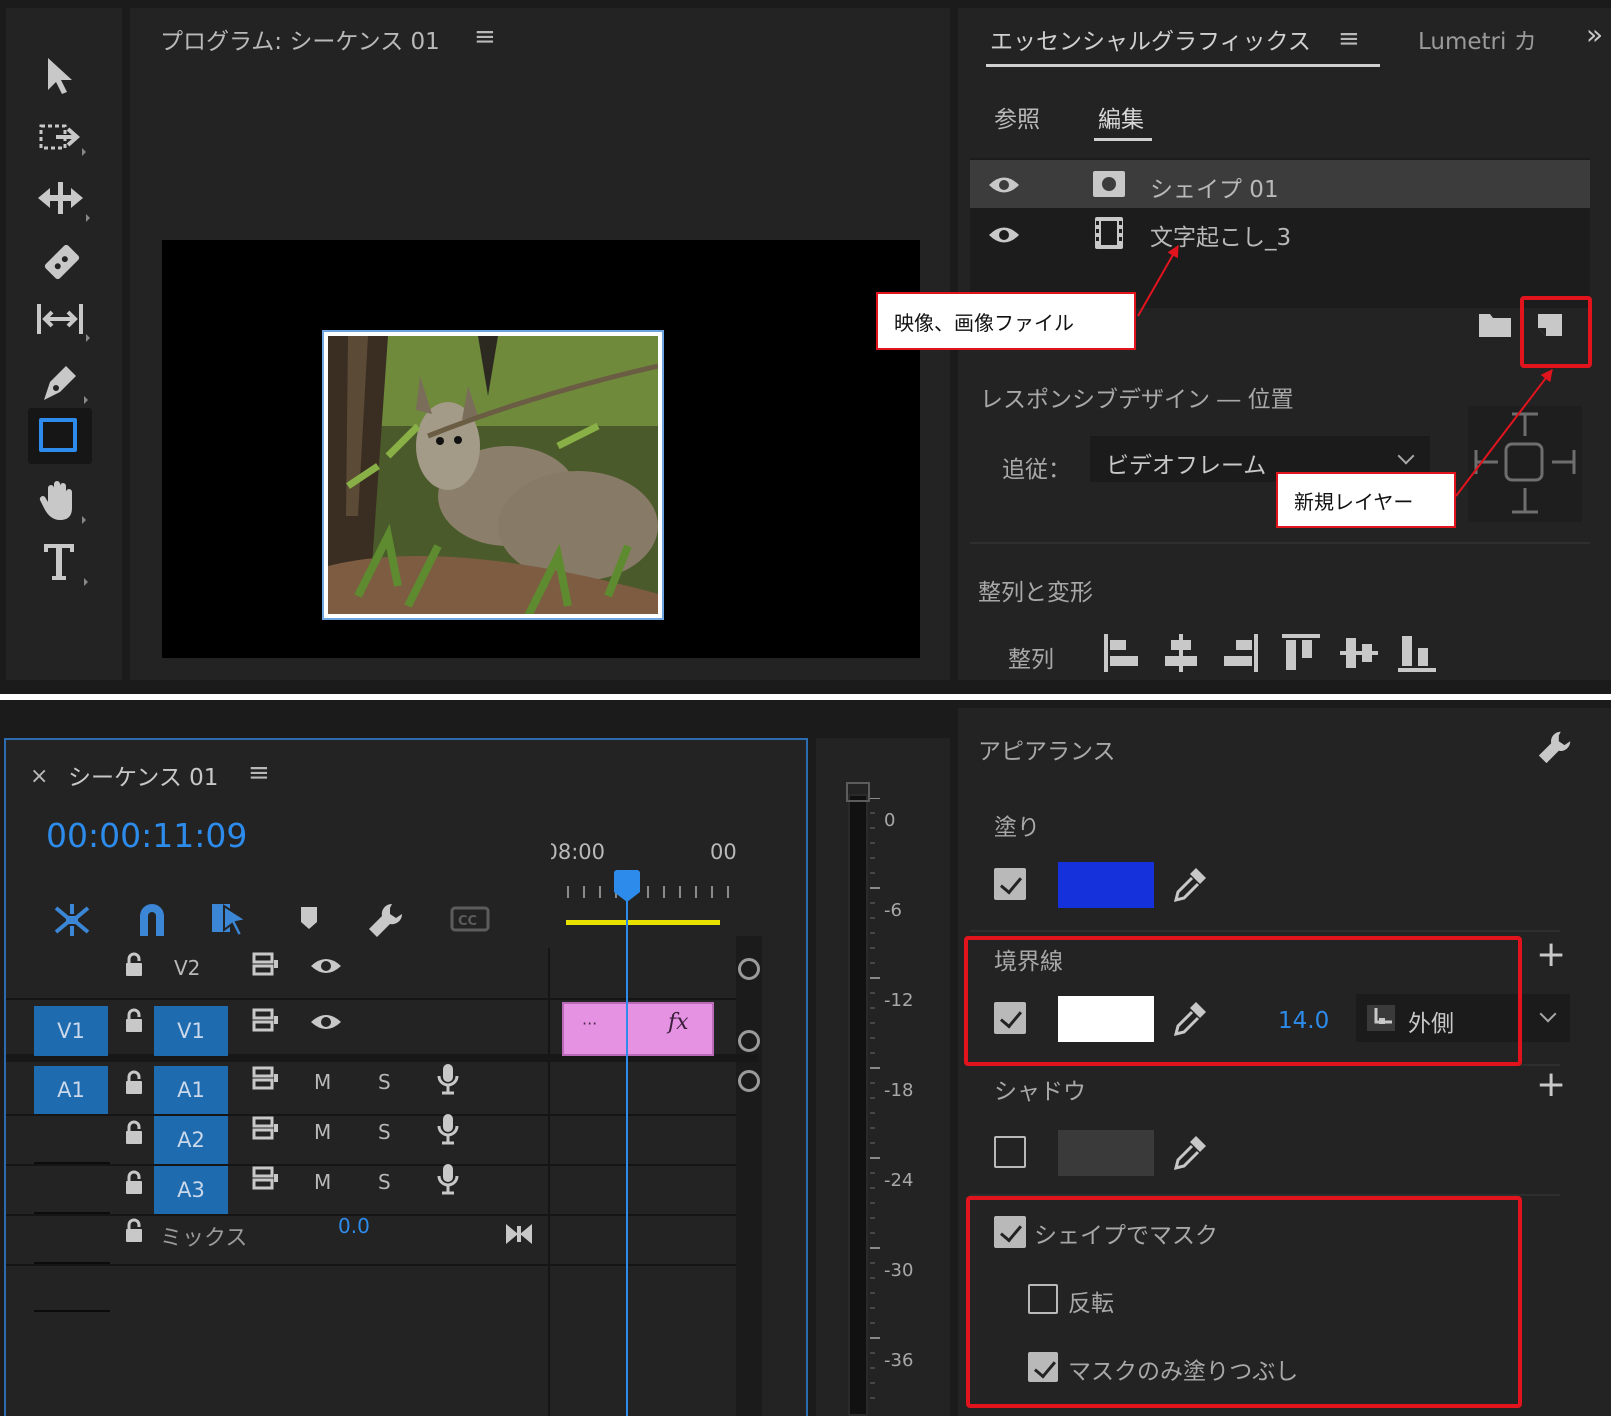 The image size is (1611, 1416). What do you see at coordinates (259, 773) in the screenshot?
I see `sequence-menu-icon: ≡` at bounding box center [259, 773].